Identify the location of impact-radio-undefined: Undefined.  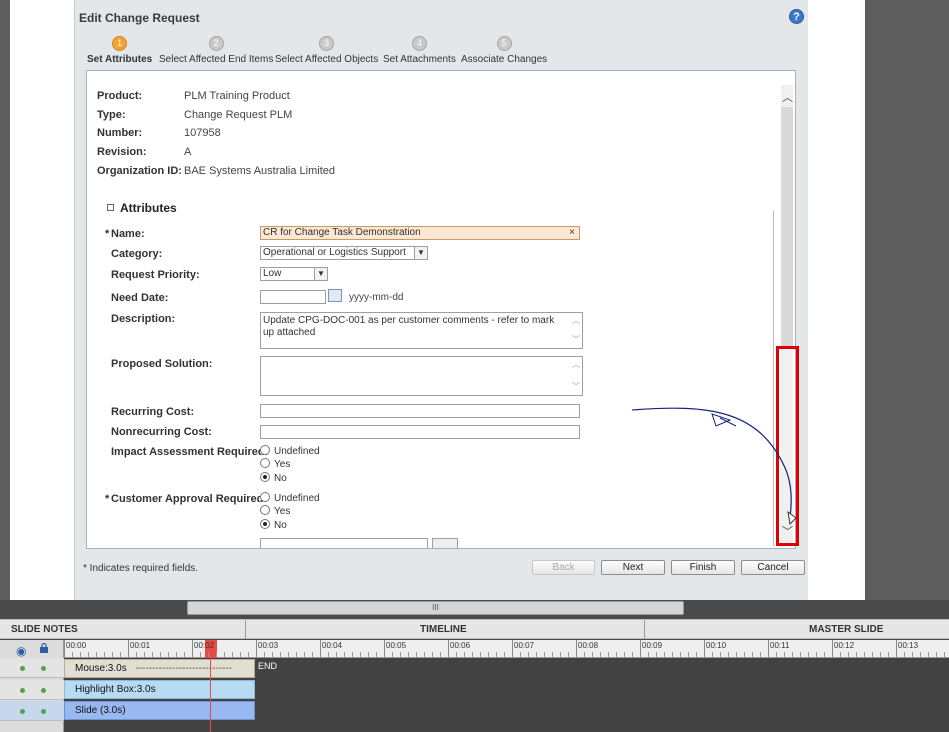
(290, 451).